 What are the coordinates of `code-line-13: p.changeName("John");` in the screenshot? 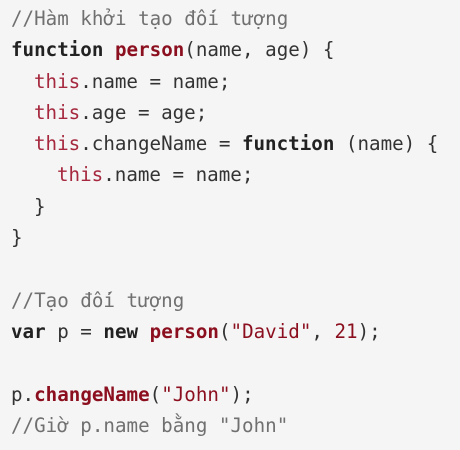 It's located at (235, 394).